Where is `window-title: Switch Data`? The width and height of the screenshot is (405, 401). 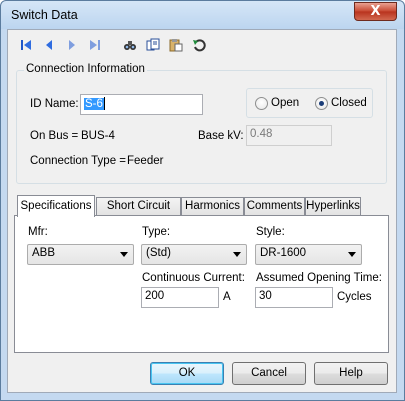
window-title: Switch Data is located at coordinates (44, 15).